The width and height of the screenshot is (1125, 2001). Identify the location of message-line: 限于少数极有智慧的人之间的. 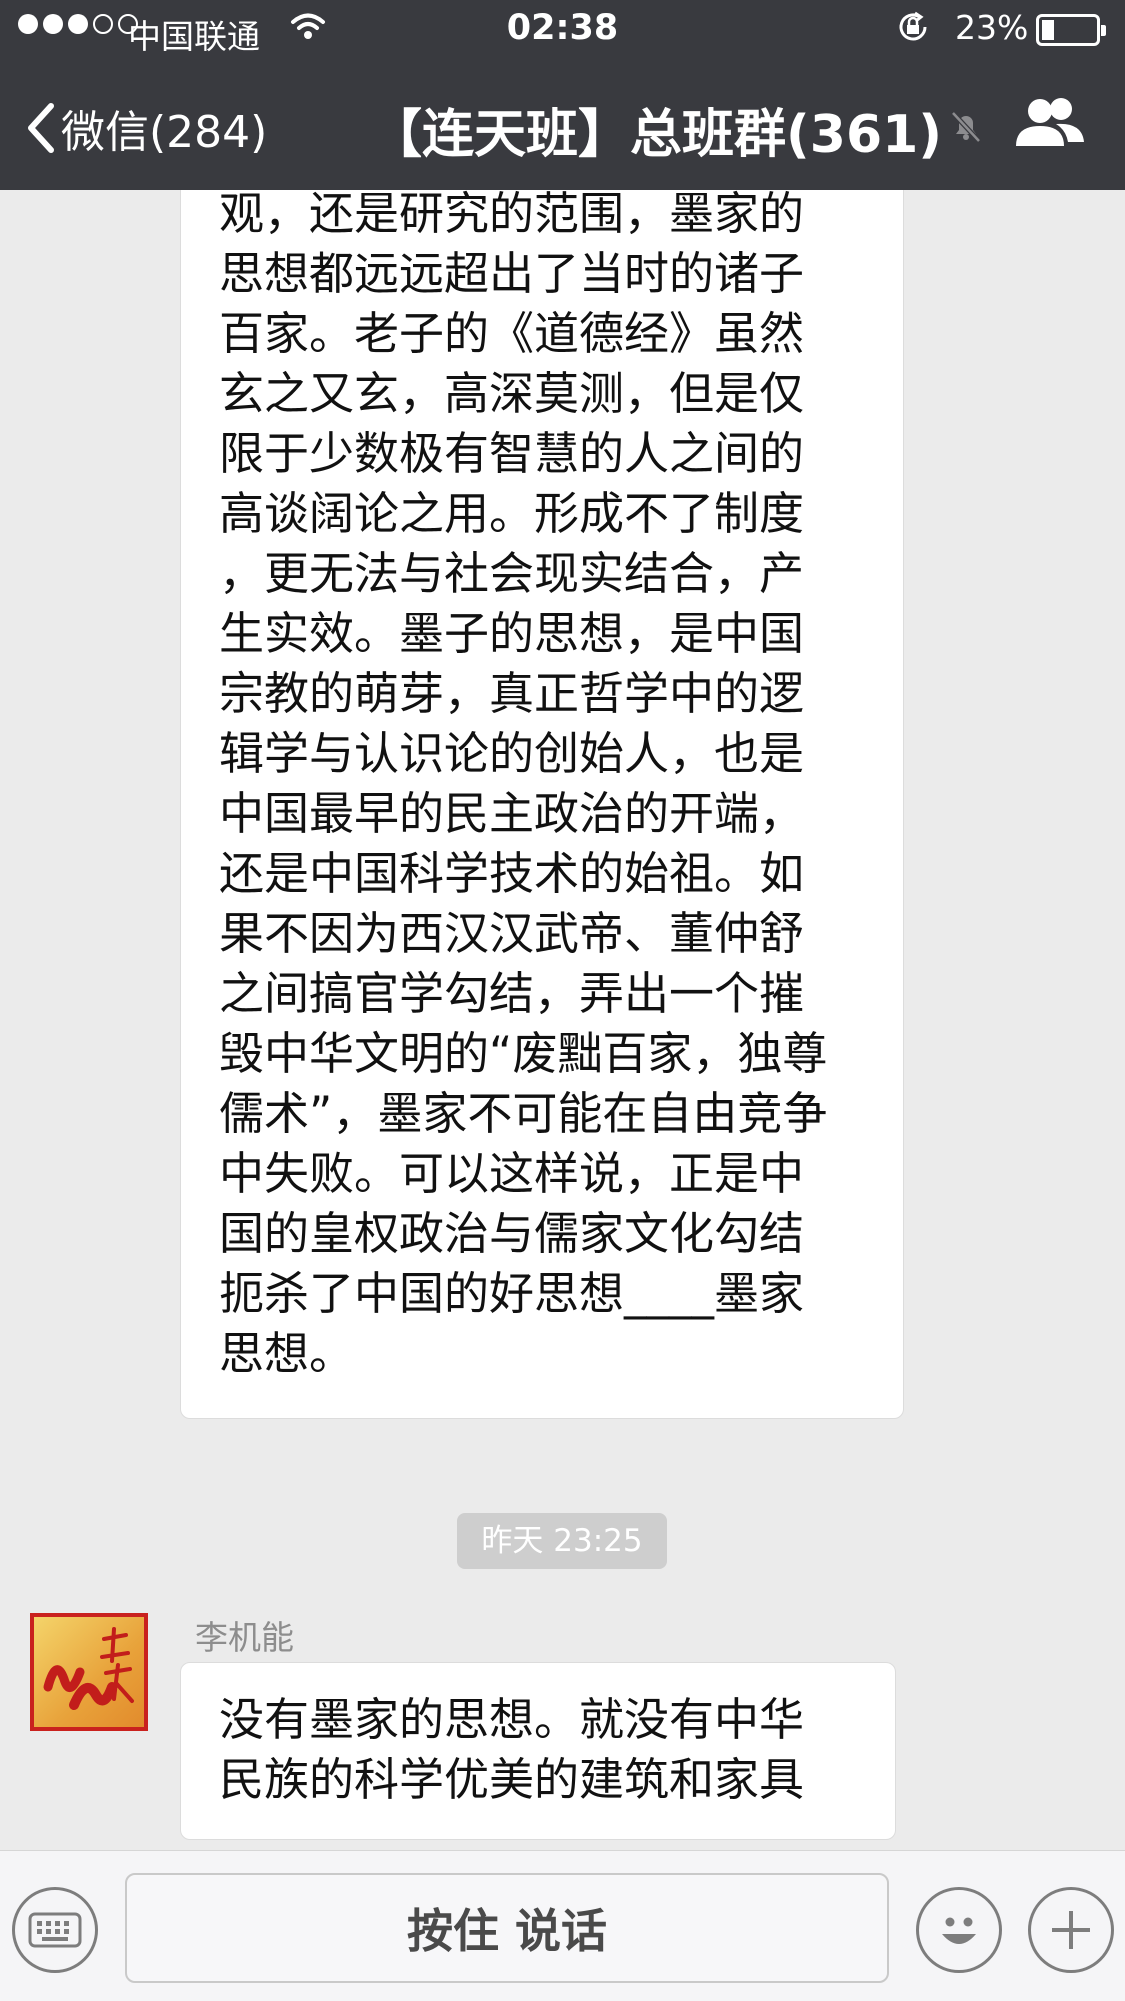
(512, 453).